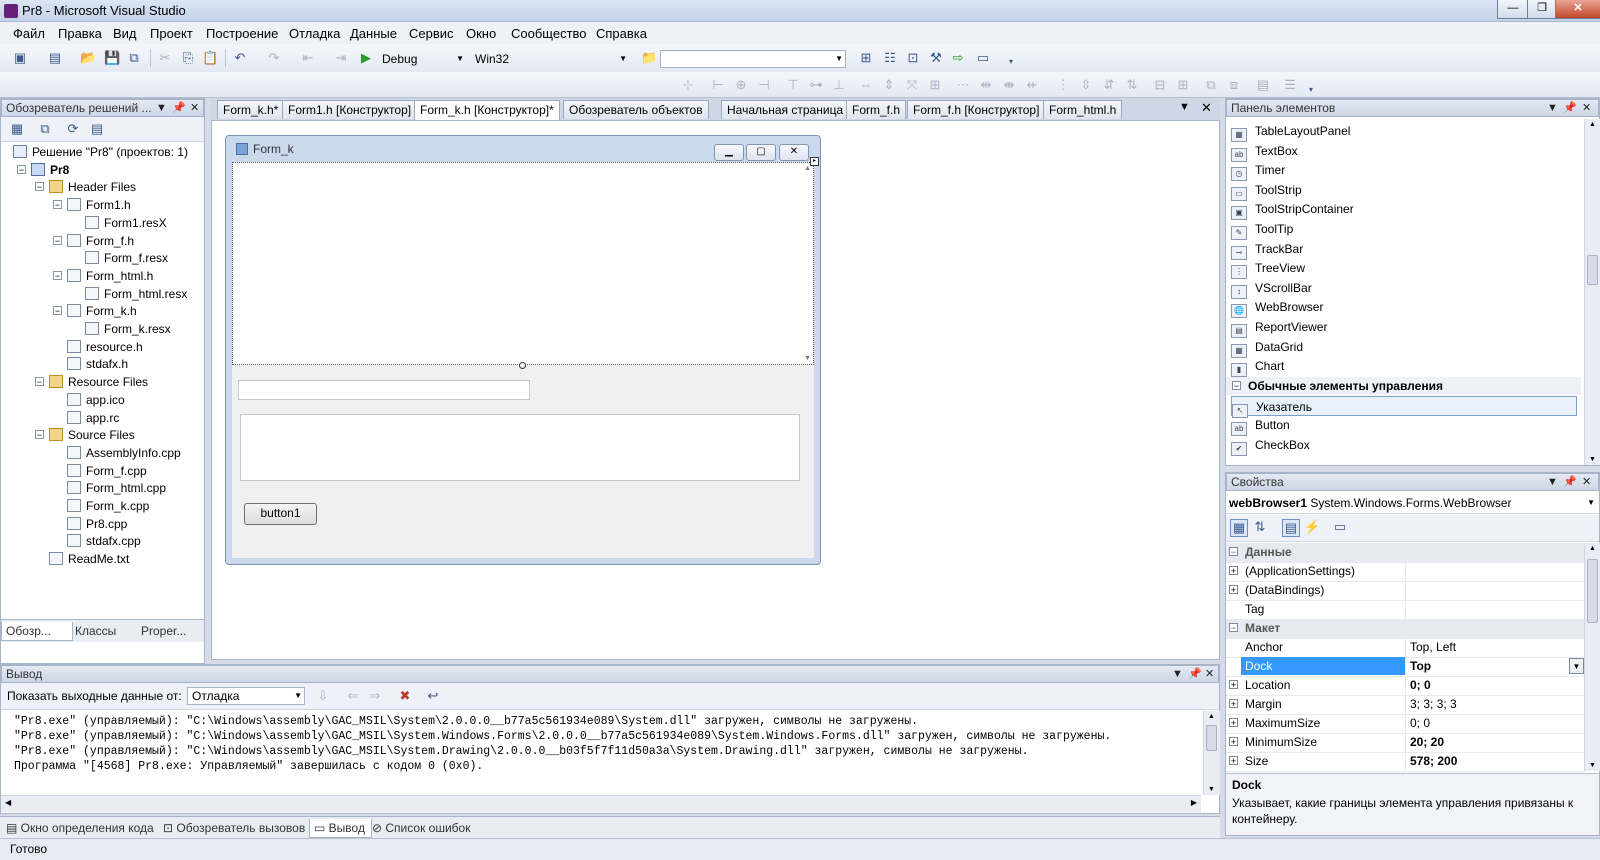 Image resolution: width=1600 pixels, height=860 pixels. I want to click on menu-project: Проект, so click(171, 33).